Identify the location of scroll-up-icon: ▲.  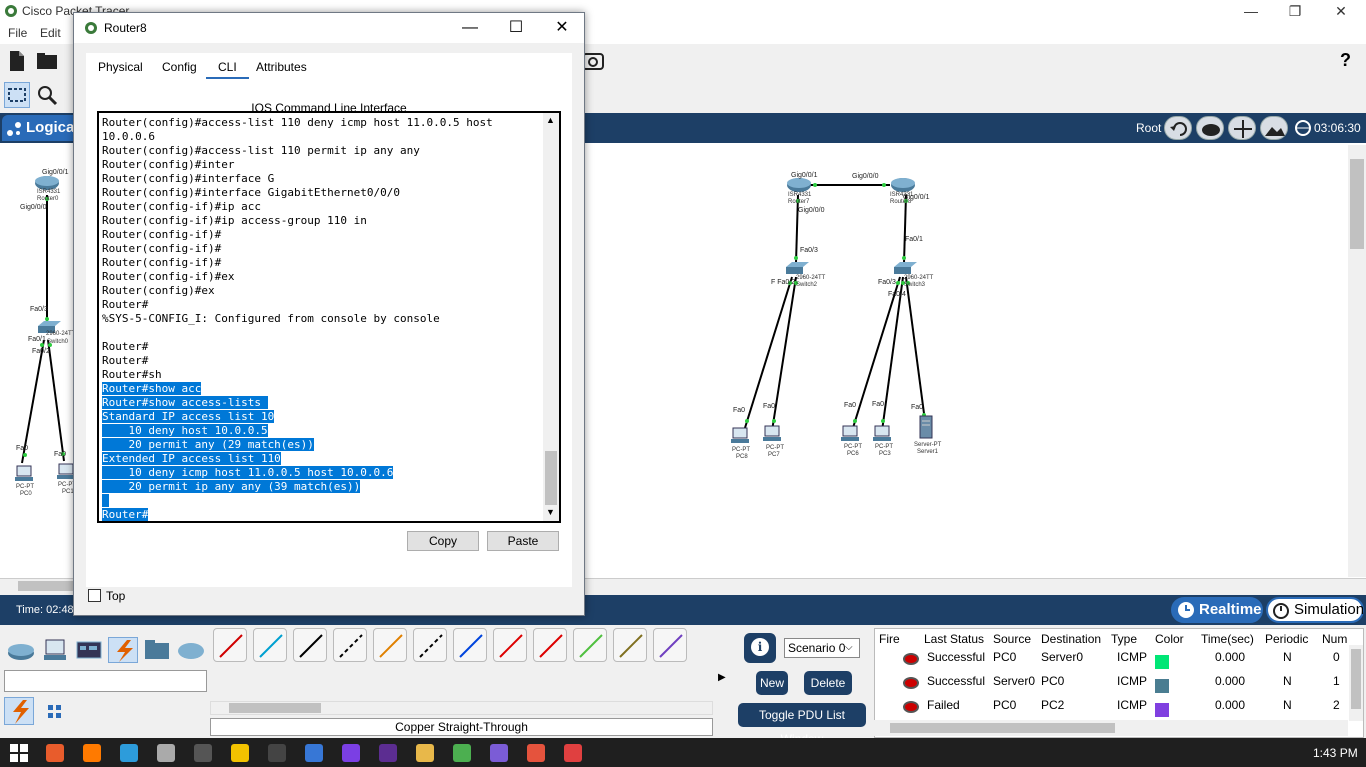
(550, 120).